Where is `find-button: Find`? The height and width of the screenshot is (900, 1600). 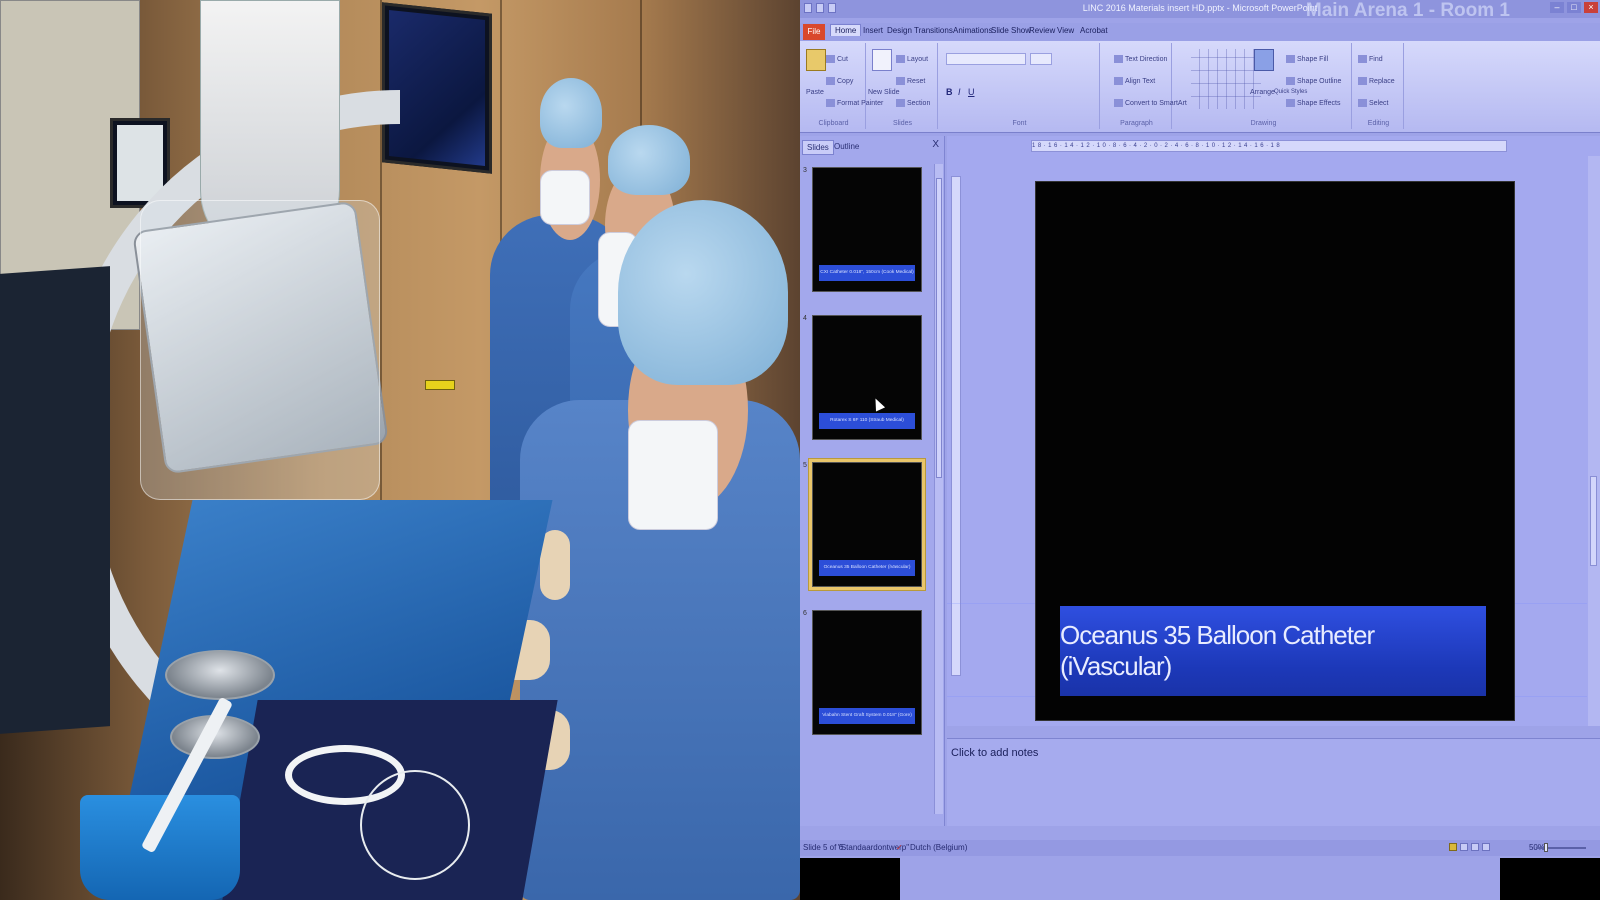
find-button: Find is located at coordinates (1370, 59).